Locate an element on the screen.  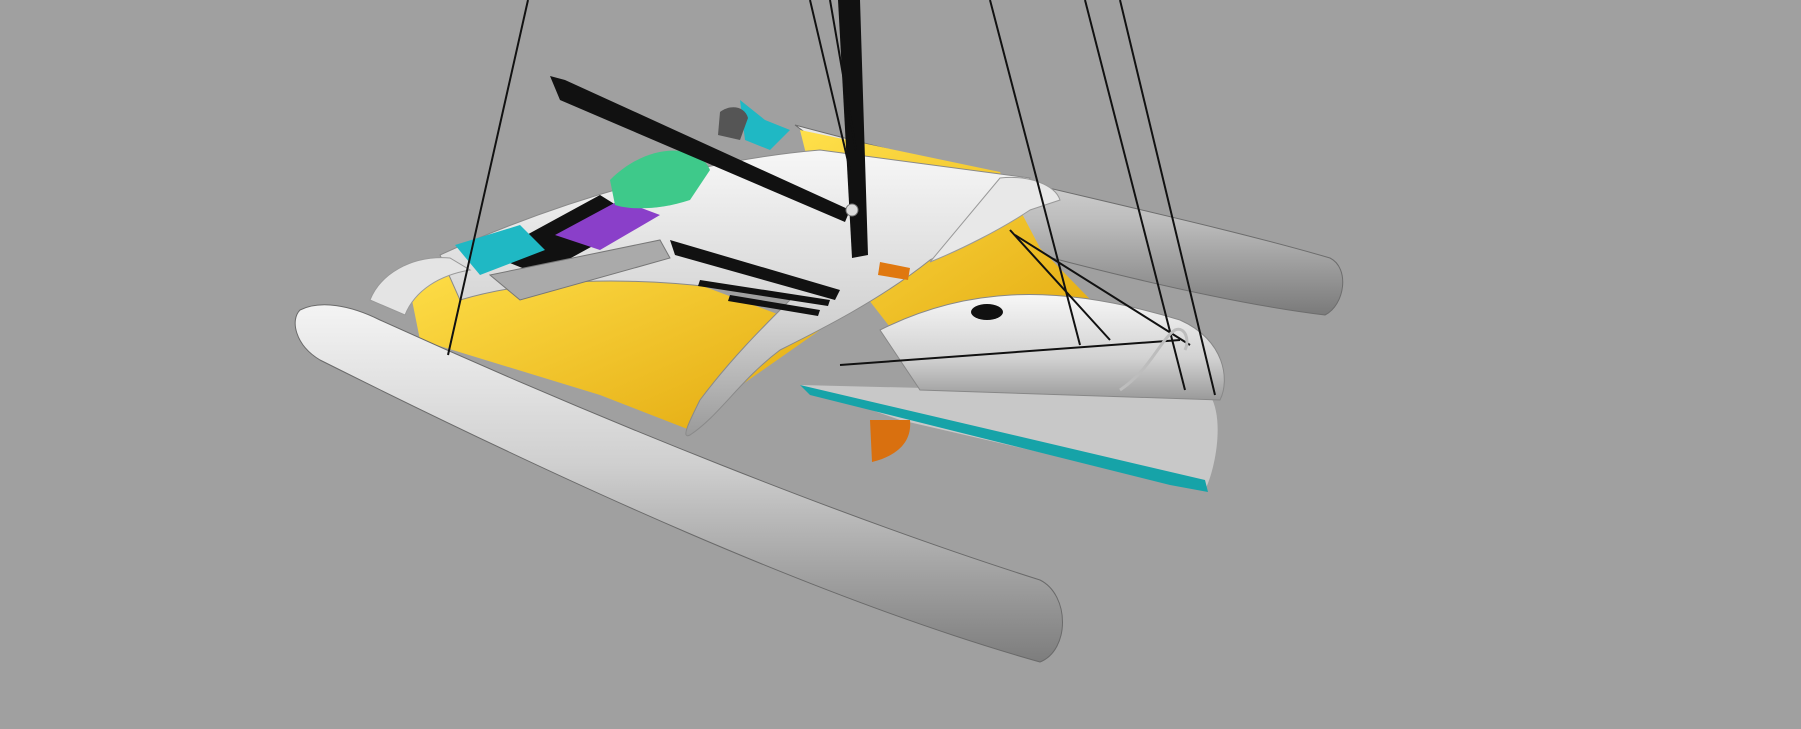
mast-fitting is located at coordinates (852, 210).